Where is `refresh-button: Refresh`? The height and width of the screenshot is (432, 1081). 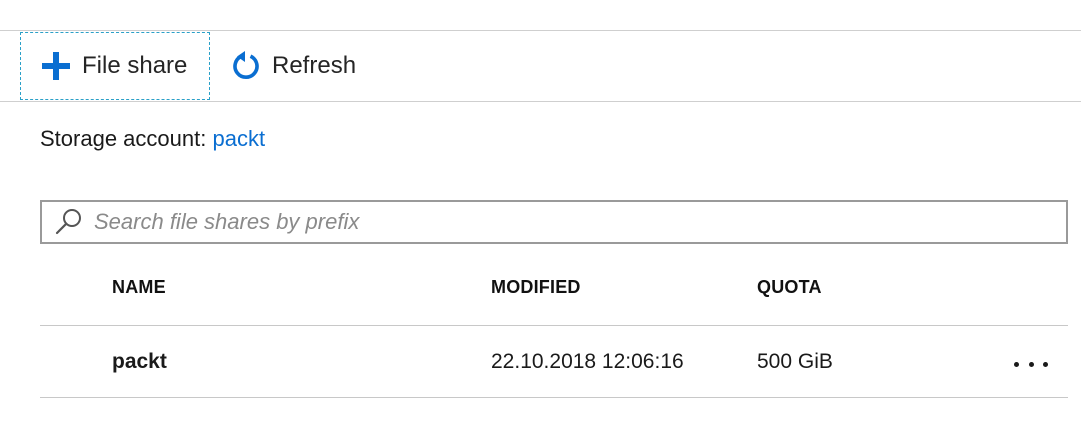
refresh-button: Refresh is located at coordinates (303, 66).